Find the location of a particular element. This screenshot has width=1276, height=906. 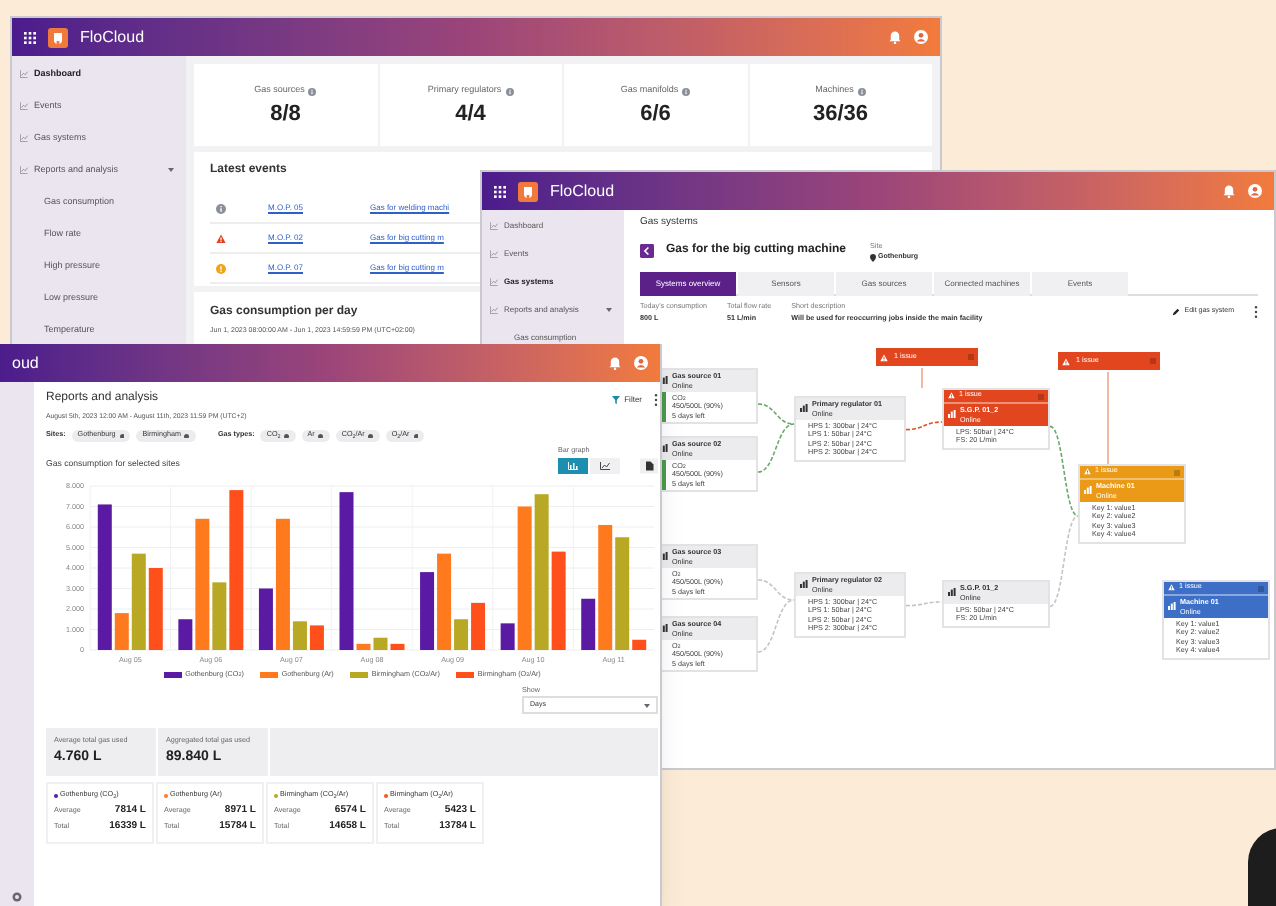

bar-chart-icon is located at coordinates (573, 465).